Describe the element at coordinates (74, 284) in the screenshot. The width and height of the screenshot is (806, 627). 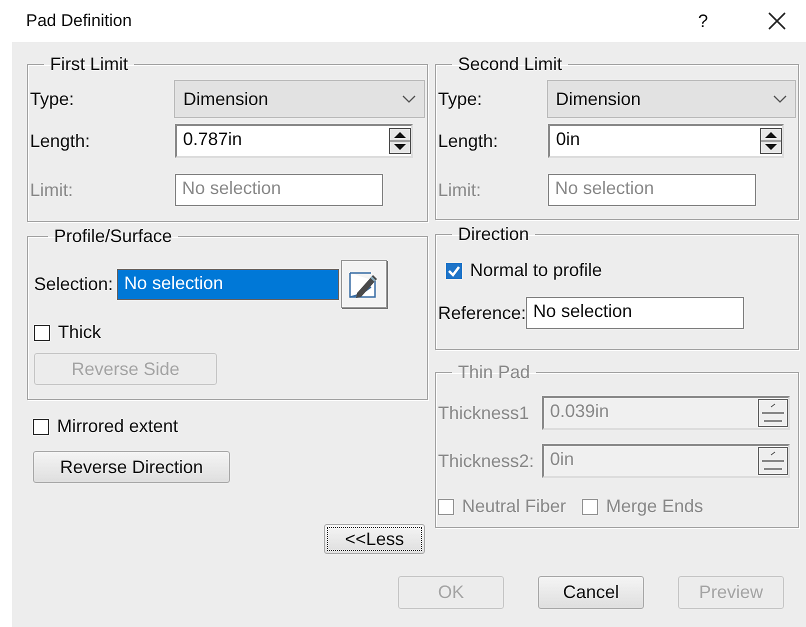
I see `field-label: Selection:` at that location.